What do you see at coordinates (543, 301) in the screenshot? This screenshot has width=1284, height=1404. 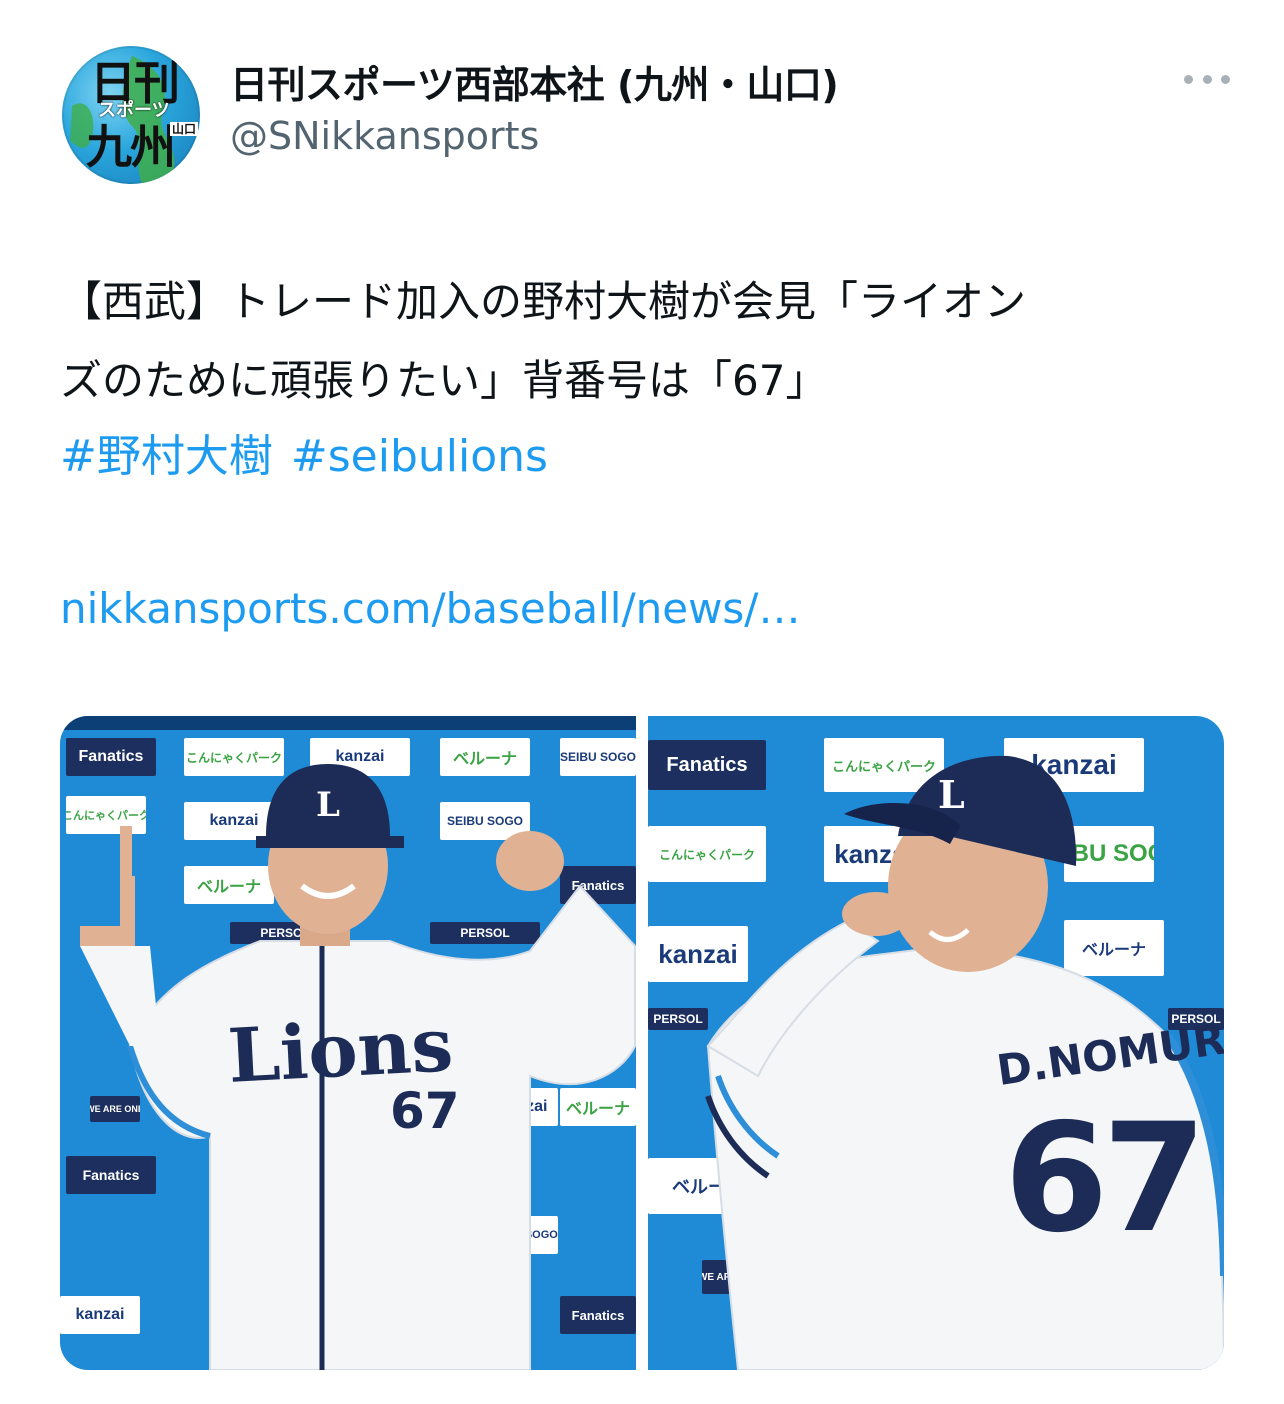 I see `tweet-text-line-1: 【西武】トレード加入の野村大樹が会見「ライオン` at bounding box center [543, 301].